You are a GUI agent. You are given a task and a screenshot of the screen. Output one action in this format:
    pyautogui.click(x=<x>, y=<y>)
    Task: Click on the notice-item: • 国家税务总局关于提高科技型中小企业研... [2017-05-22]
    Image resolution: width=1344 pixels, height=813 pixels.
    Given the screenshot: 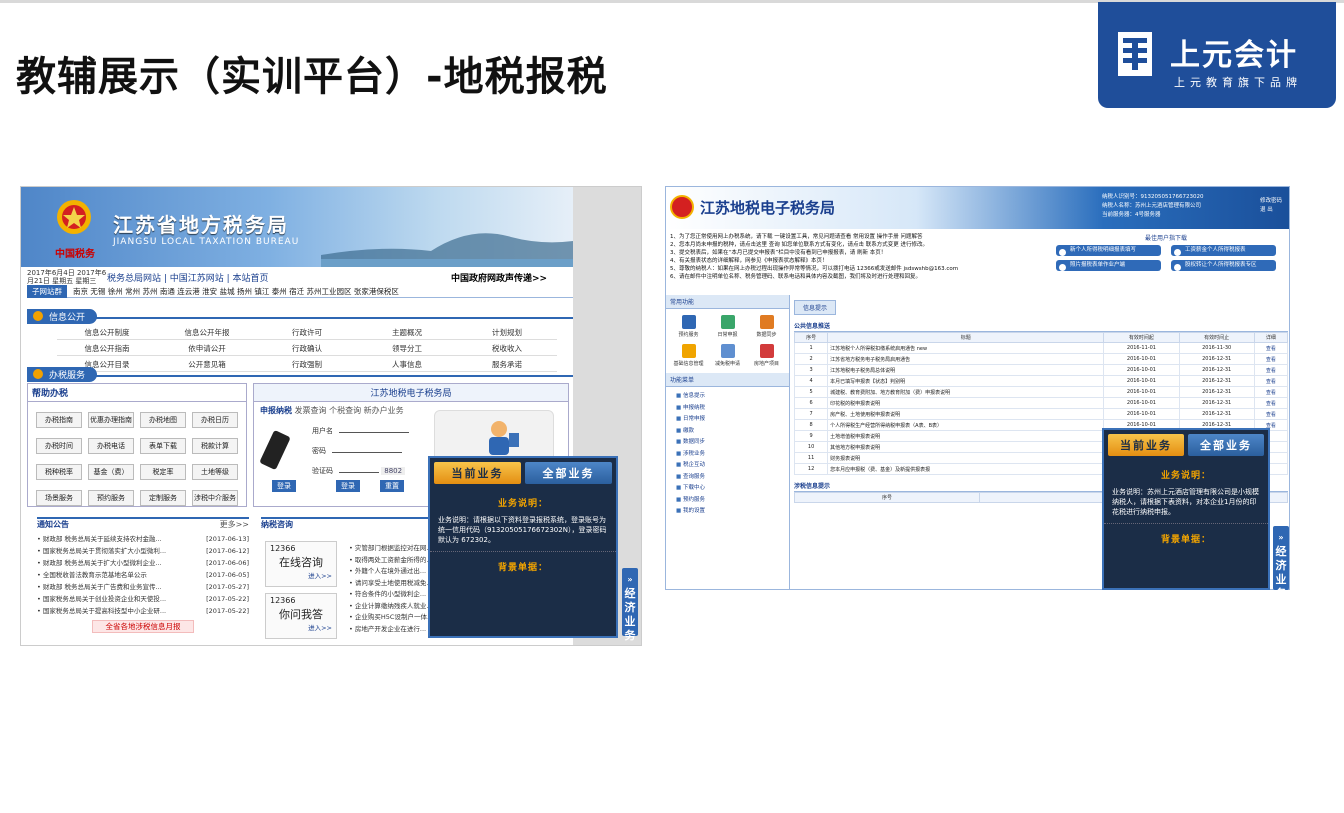 What is the action you would take?
    pyautogui.click(x=143, y=611)
    